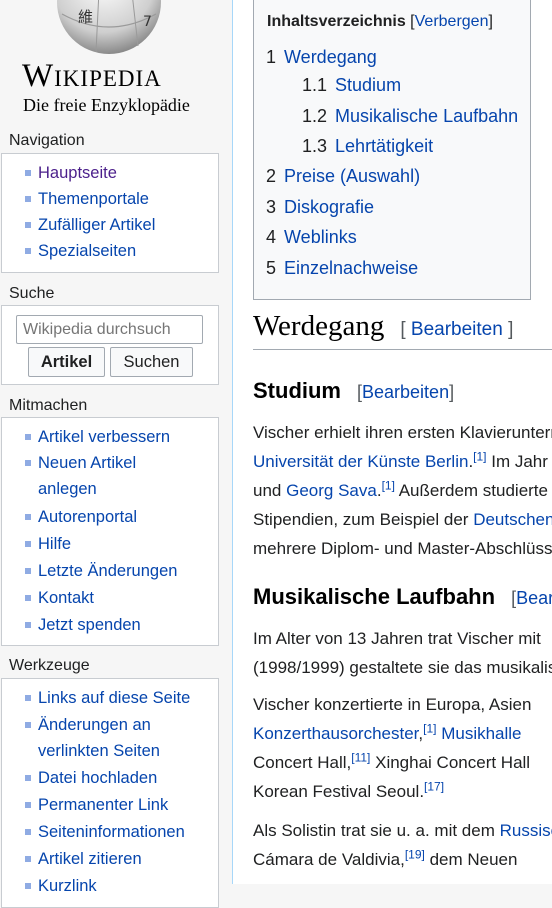  Describe the element at coordinates (335, 733) in the screenshot. I see `link-konzerthausorchester: Konzerthausorchester` at that location.